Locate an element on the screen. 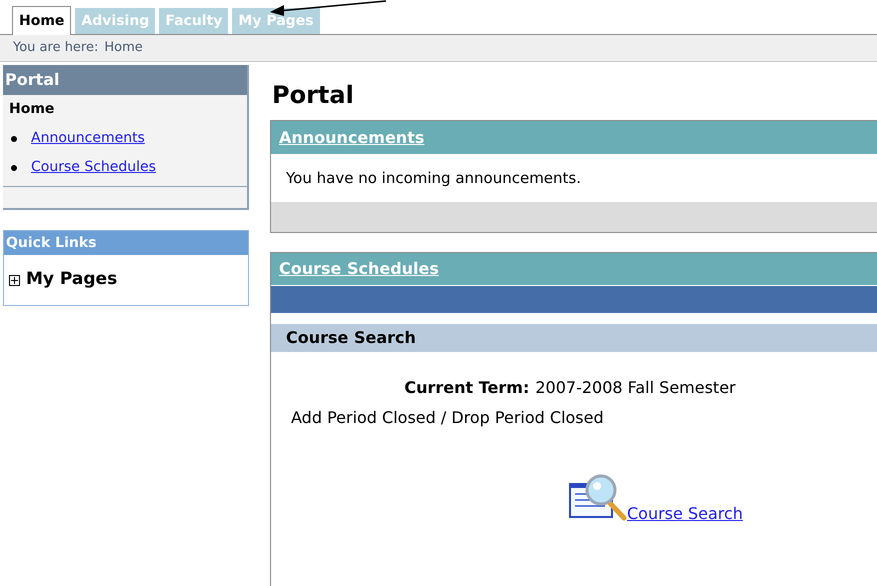 This screenshot has height=586, width=877. tab: Home is located at coordinates (42, 20).